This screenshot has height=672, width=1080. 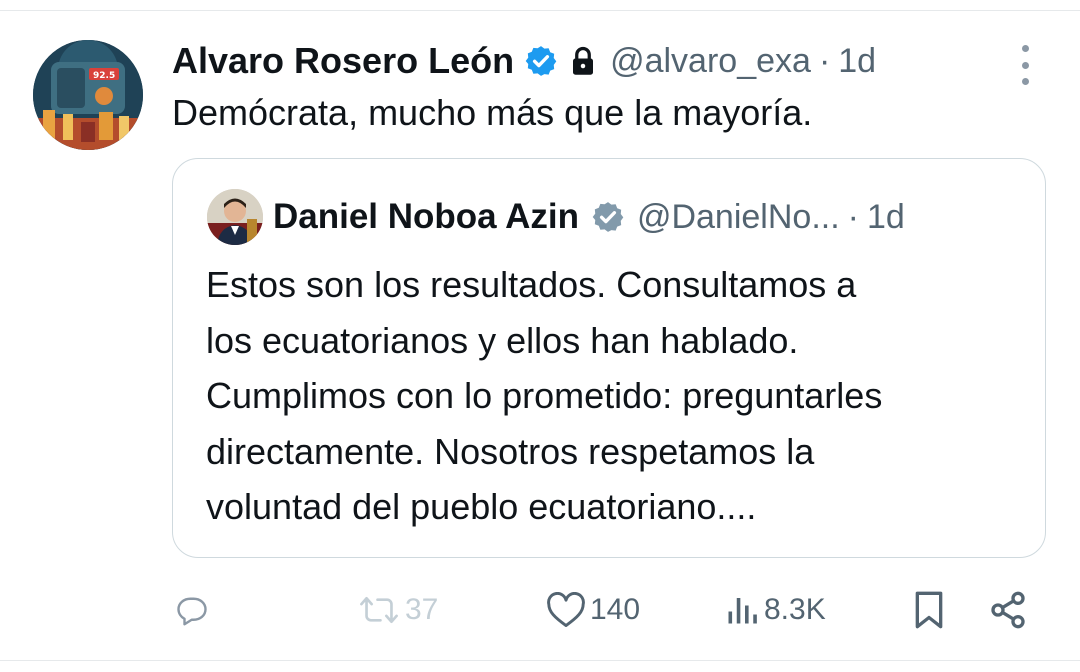 I want to click on tweet-header: Alvaro Rosero León @alvaro_exa · 1d, so click(x=524, y=61).